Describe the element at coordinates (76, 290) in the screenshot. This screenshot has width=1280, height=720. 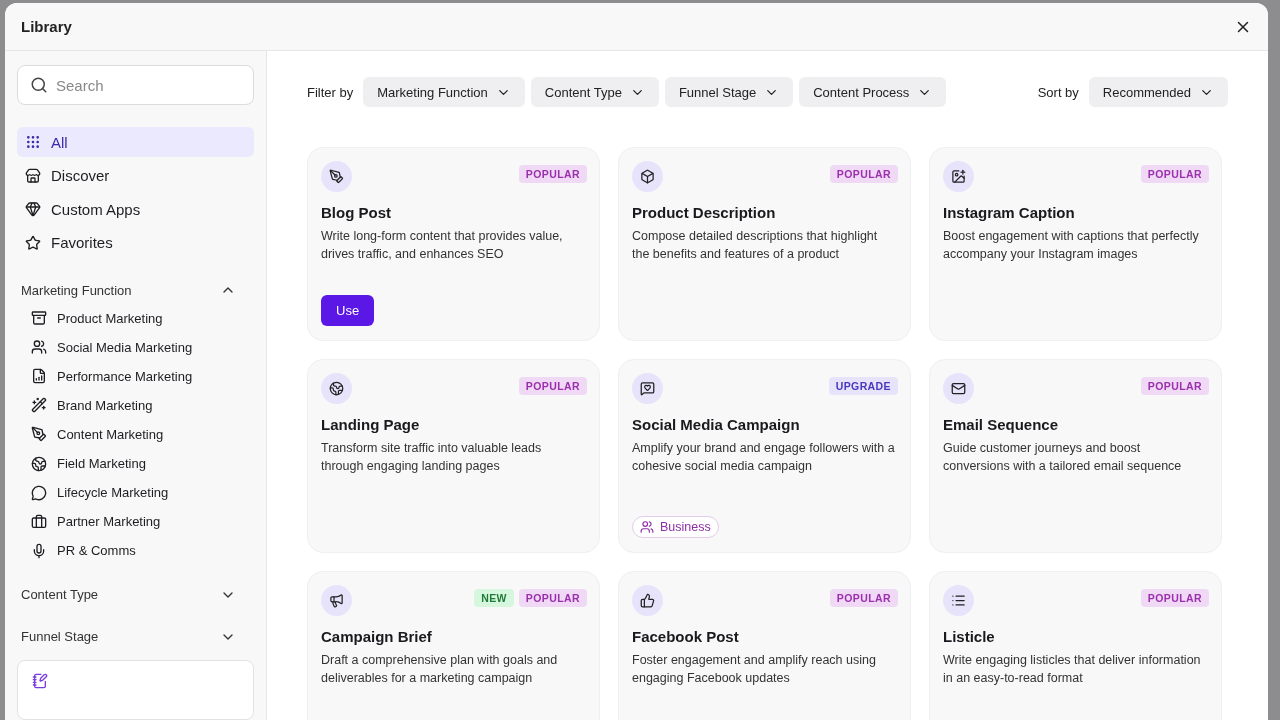
I see `section-title: Marketing Function` at that location.